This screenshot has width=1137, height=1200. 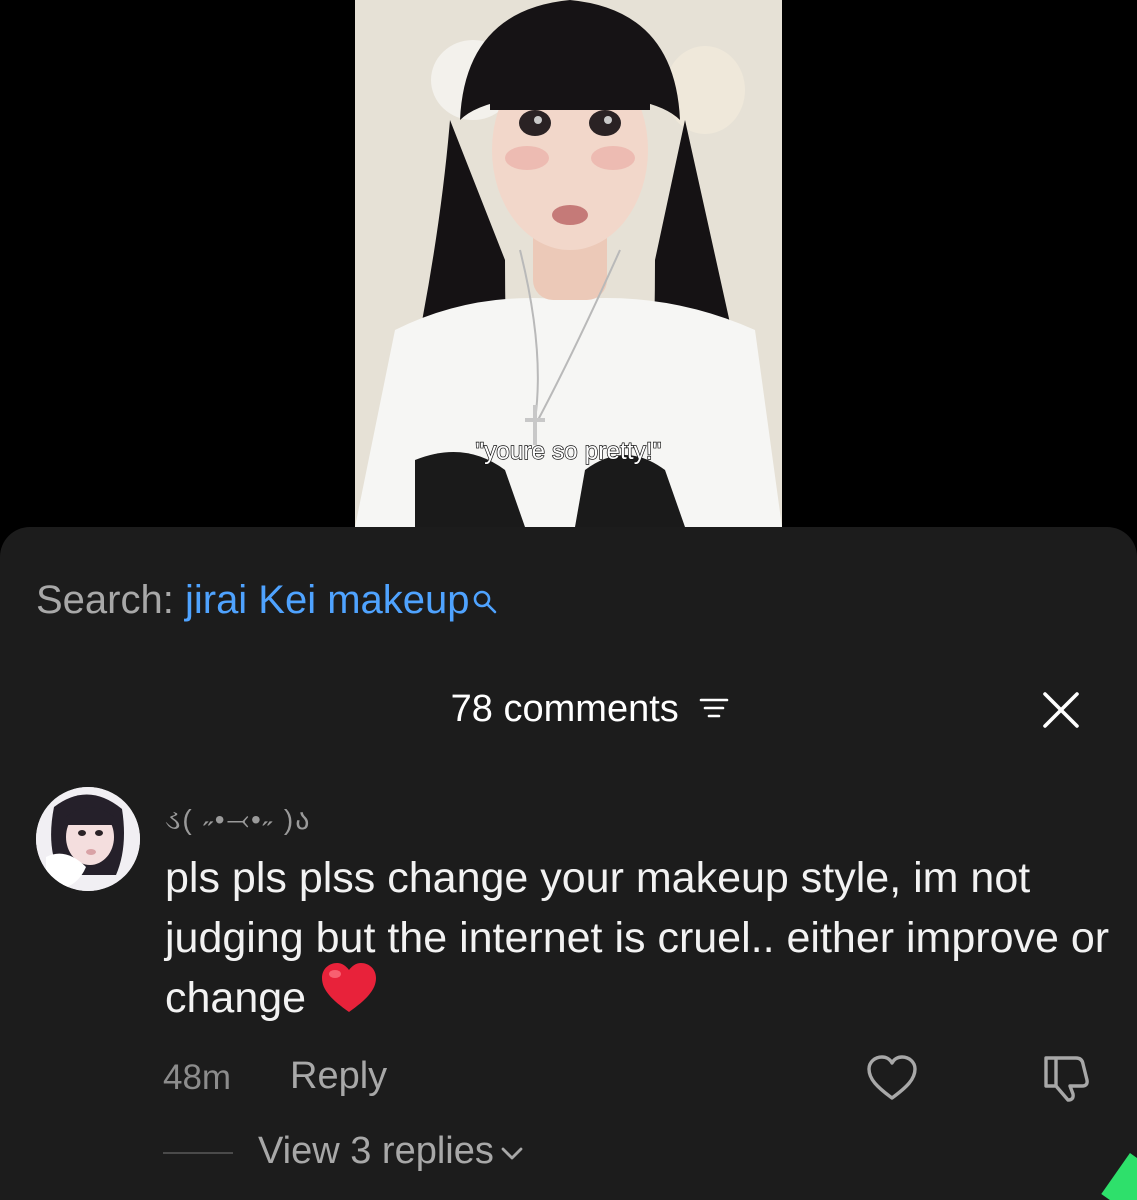 What do you see at coordinates (714, 708) in the screenshot?
I see `sort-icon` at bounding box center [714, 708].